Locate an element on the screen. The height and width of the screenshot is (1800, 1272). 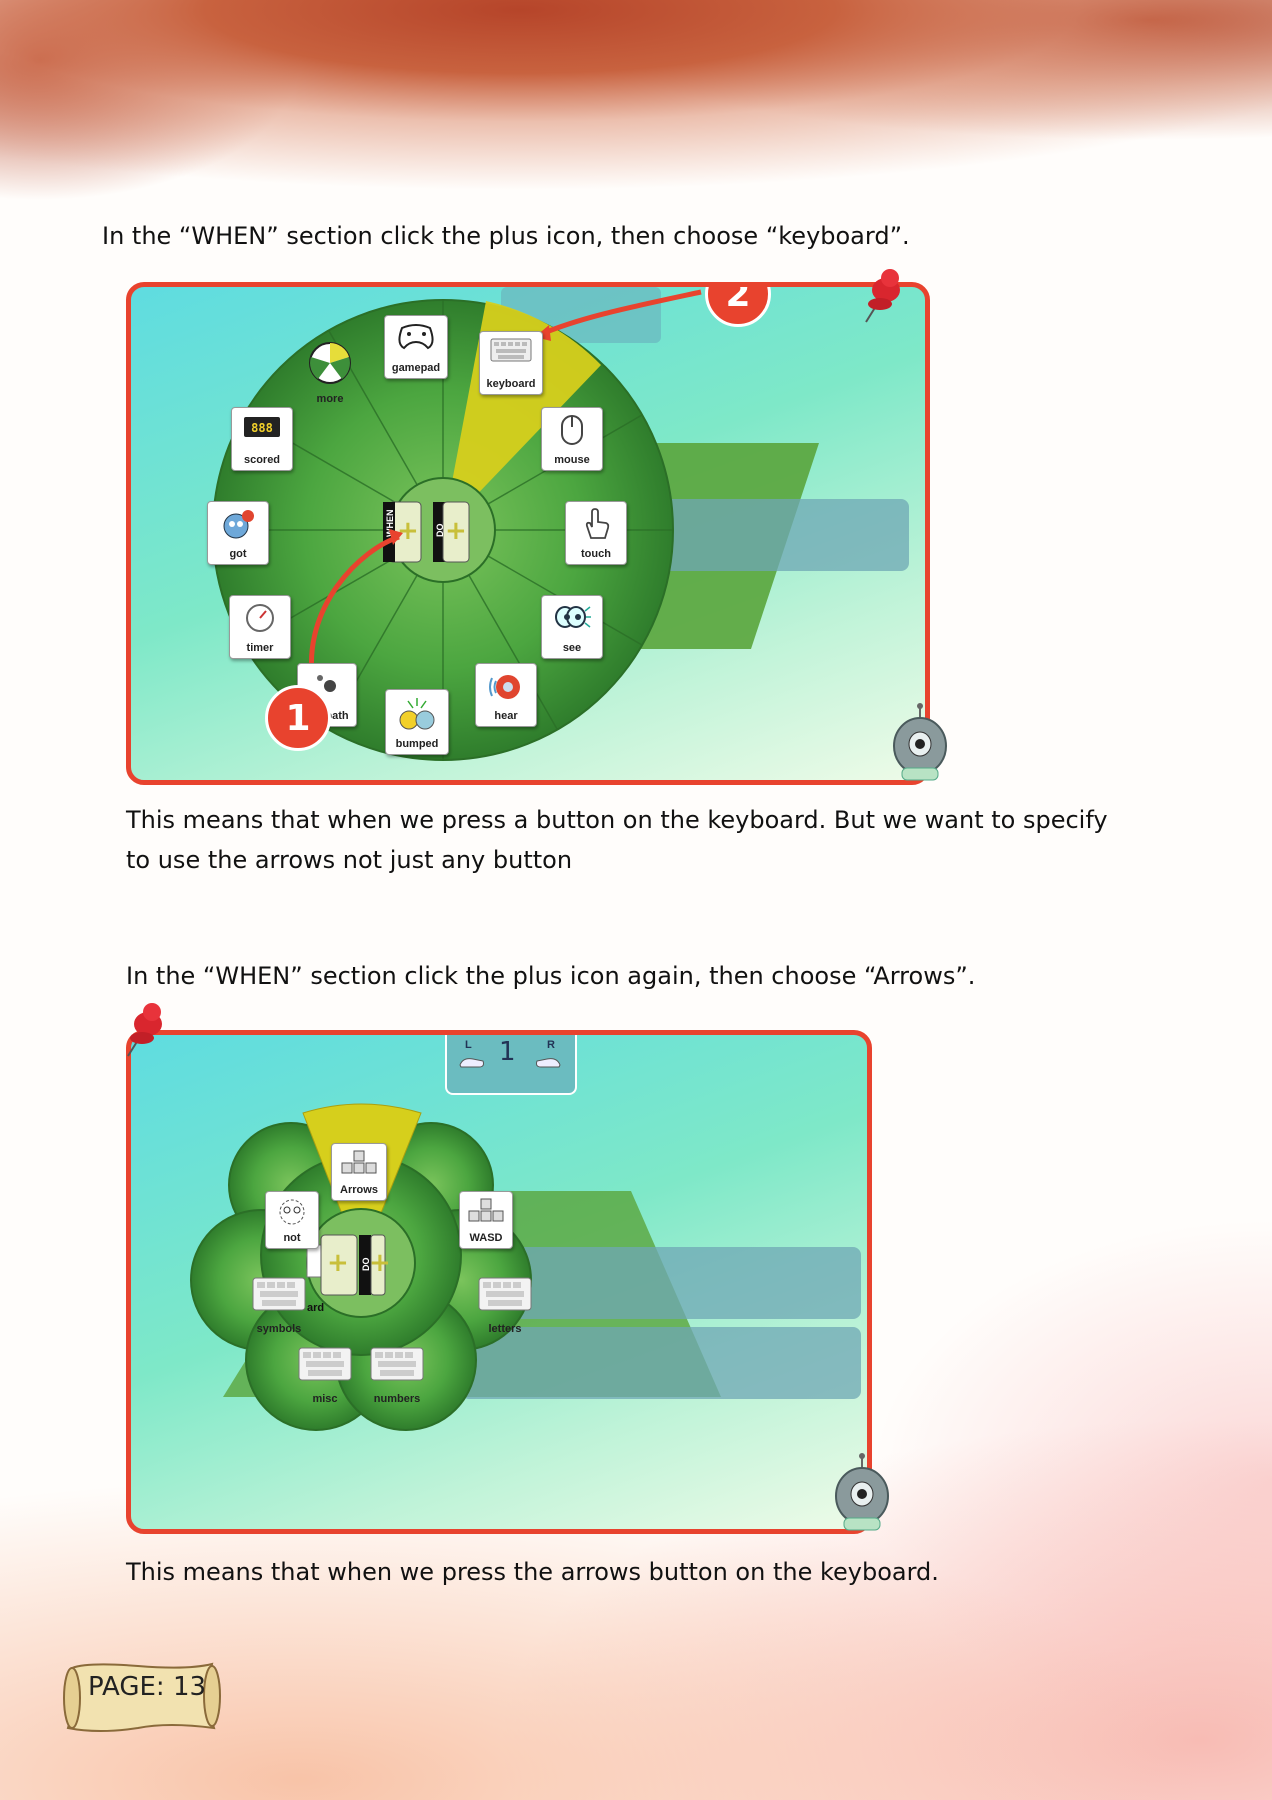
wheel-tile-letters: letters is located at coordinates (505, 1303).